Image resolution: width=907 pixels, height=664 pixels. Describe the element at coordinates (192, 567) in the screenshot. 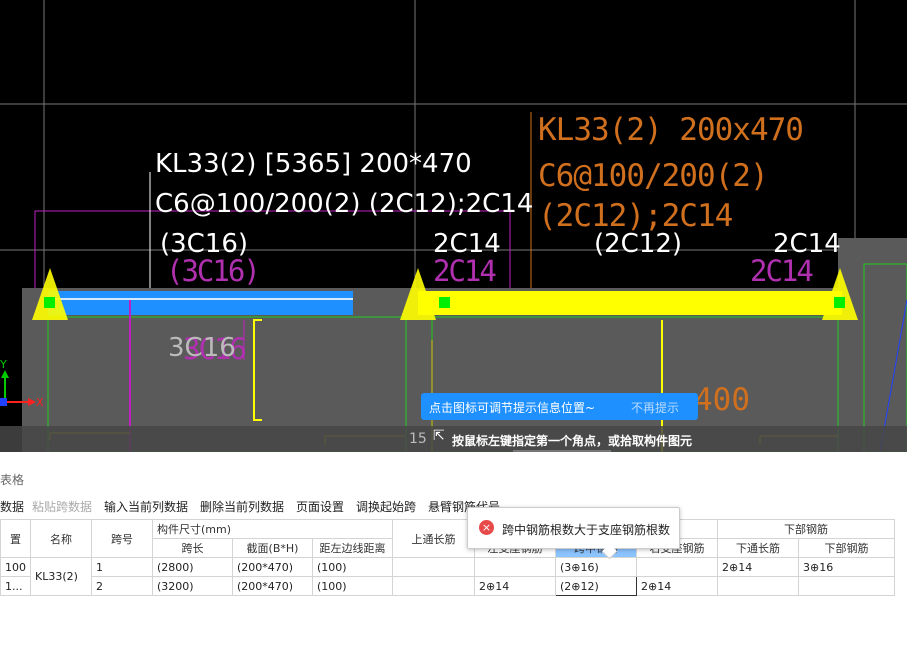

I see `cell-span-length: (2800)` at that location.